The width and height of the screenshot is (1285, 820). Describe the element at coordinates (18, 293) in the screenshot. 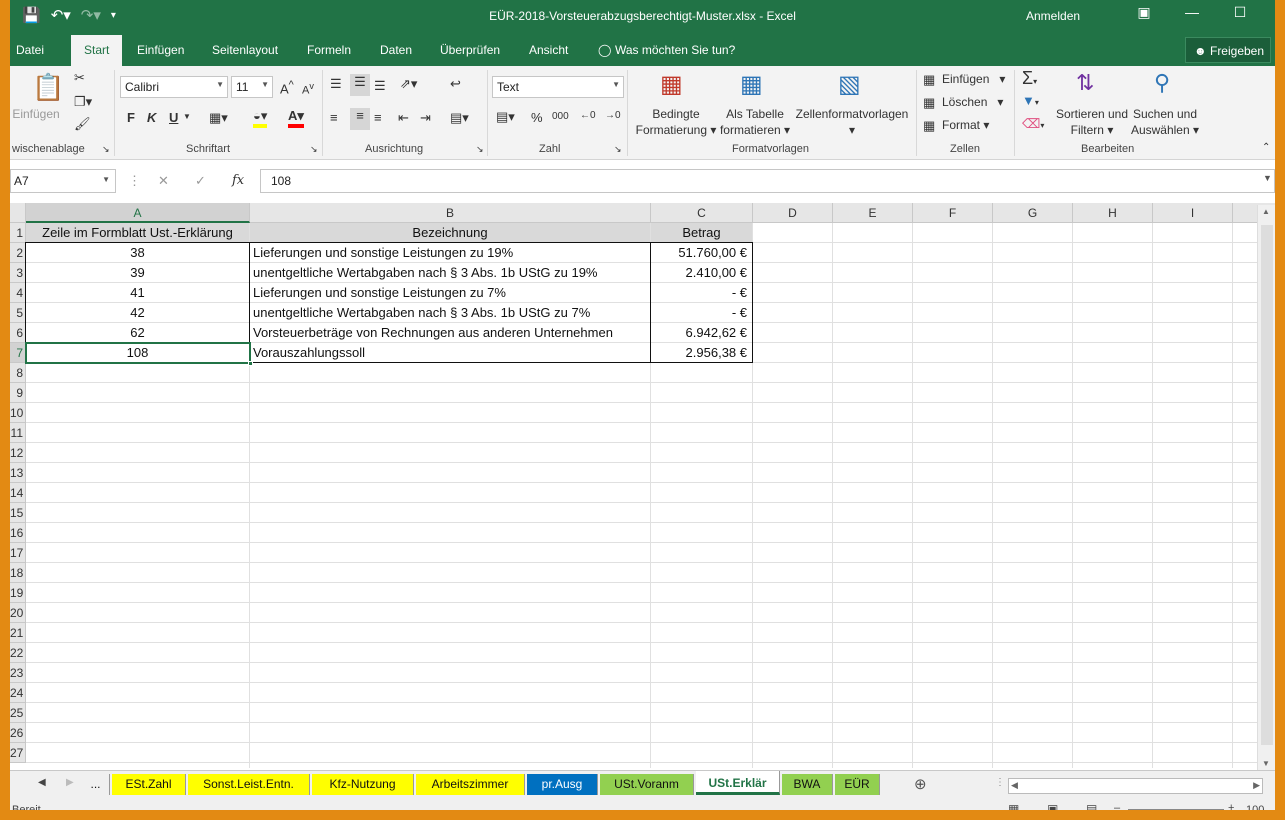

I see `row-header-4: 4` at that location.